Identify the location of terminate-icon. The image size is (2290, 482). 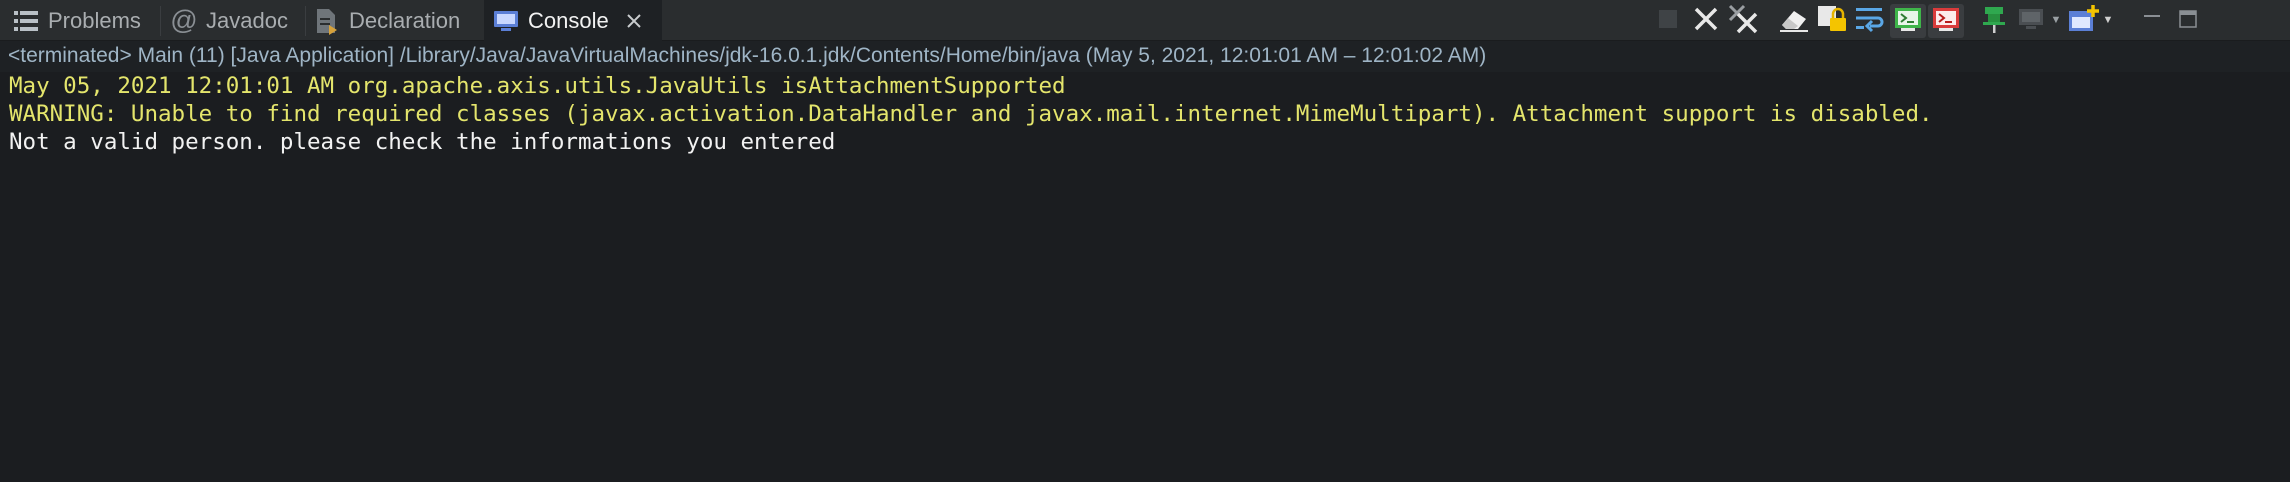
(1668, 21).